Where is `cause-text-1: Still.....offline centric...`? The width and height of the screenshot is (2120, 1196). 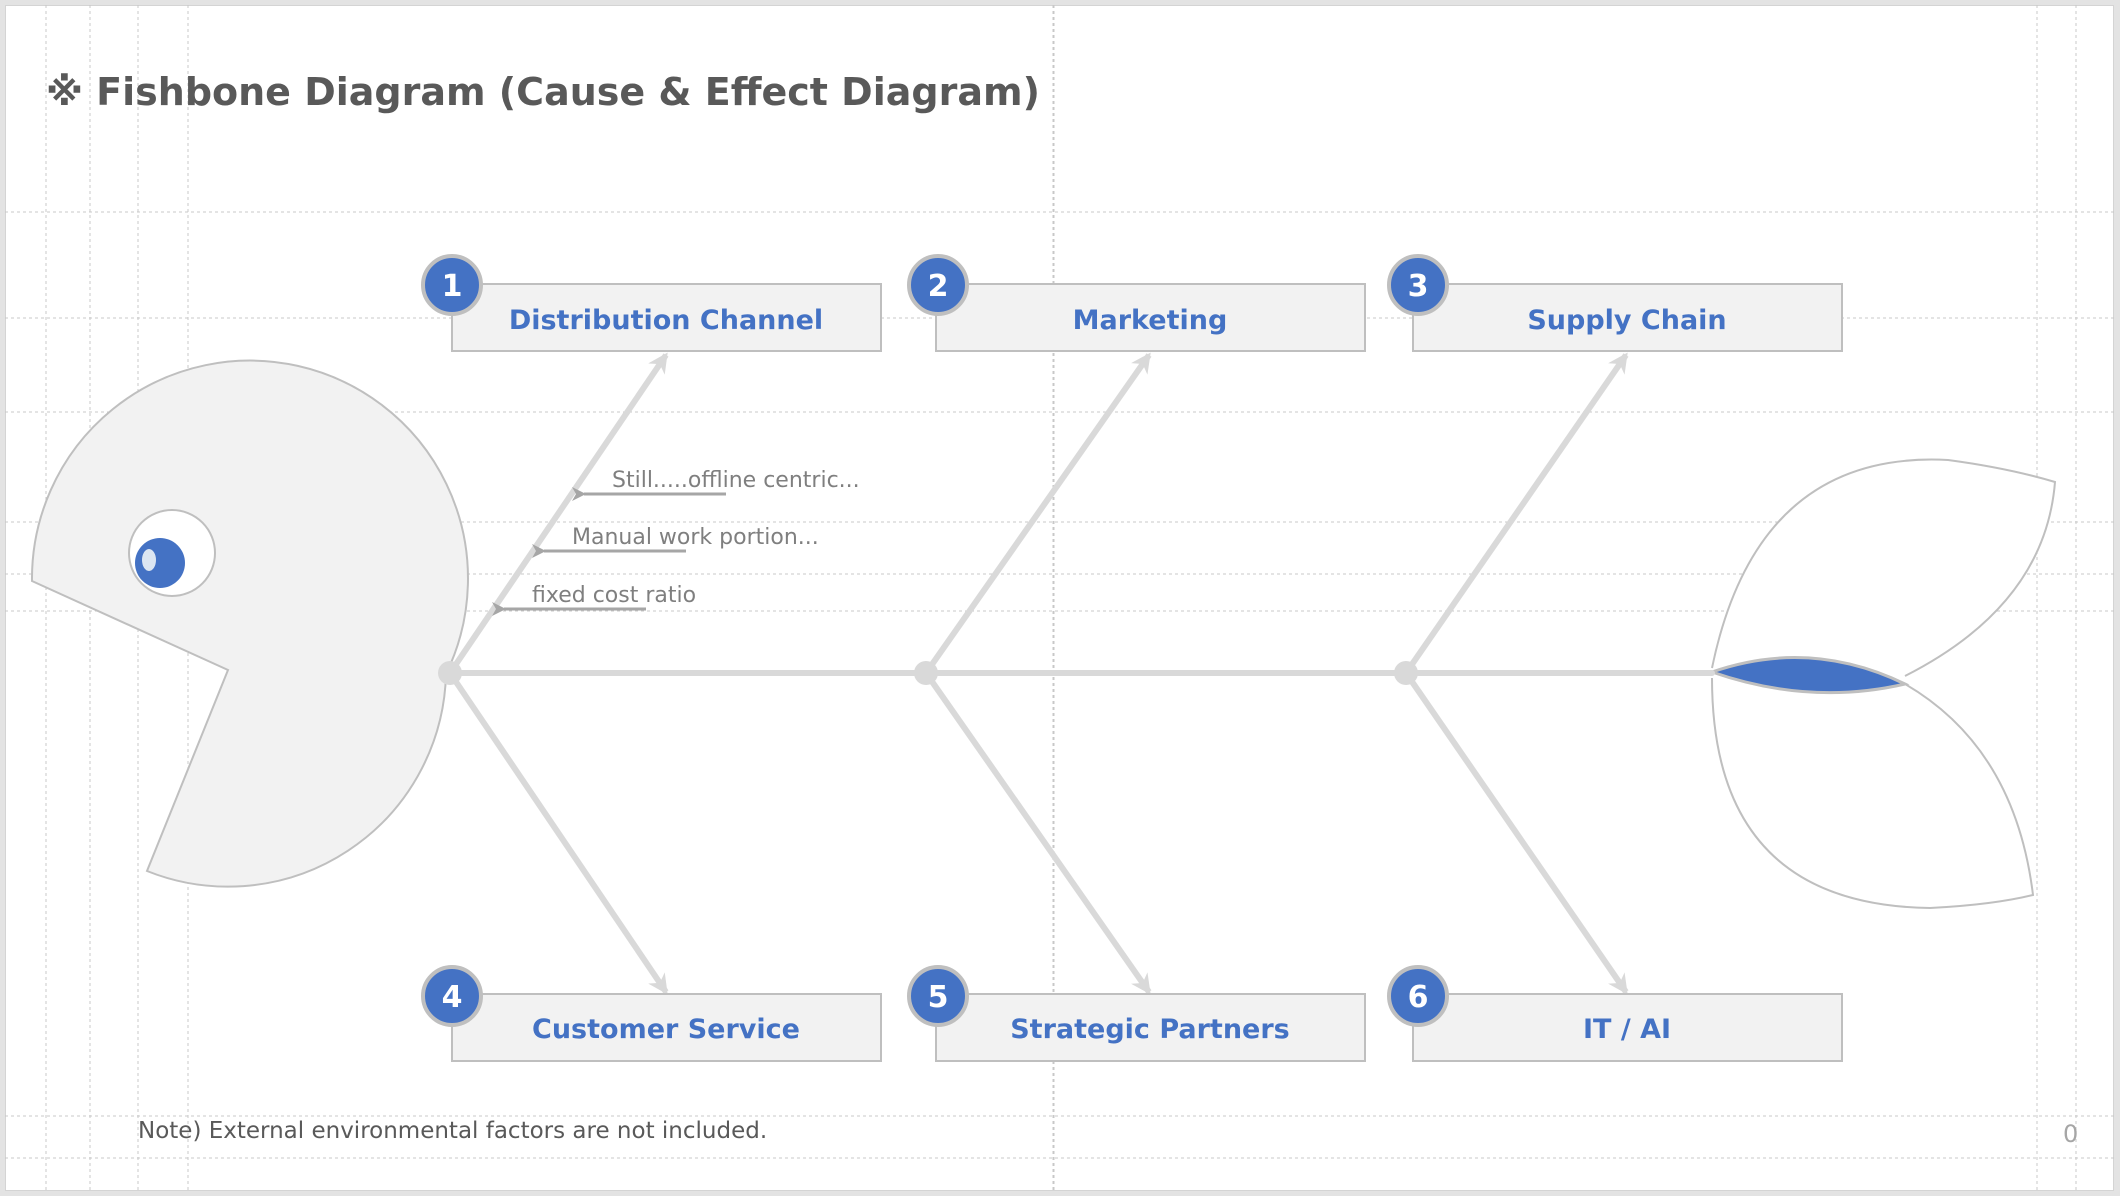
cause-text-1: Still.....offline centric... is located at coordinates (736, 480).